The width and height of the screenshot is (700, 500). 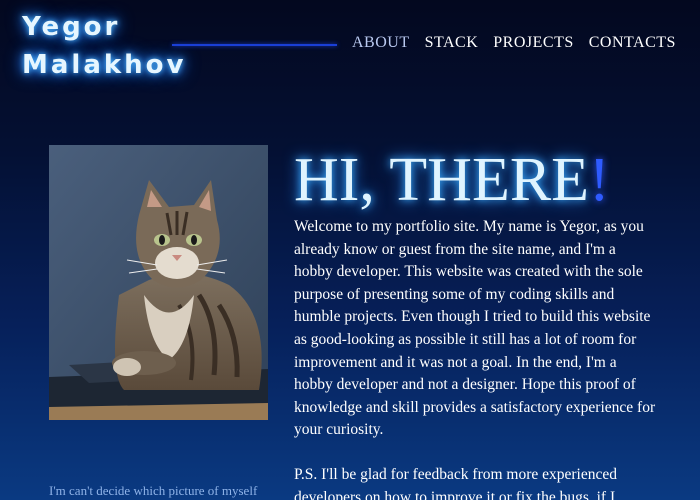 I want to click on photo-caption: I'm can't decide which picture of myself, so click(x=153, y=490).